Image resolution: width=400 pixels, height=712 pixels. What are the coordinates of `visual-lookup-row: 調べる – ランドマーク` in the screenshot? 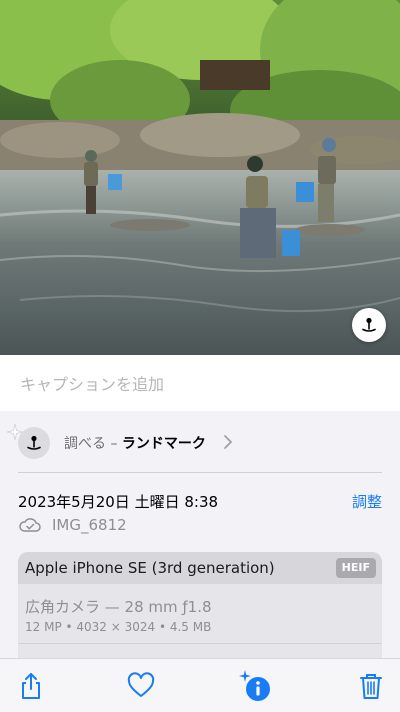 It's located at (200, 443).